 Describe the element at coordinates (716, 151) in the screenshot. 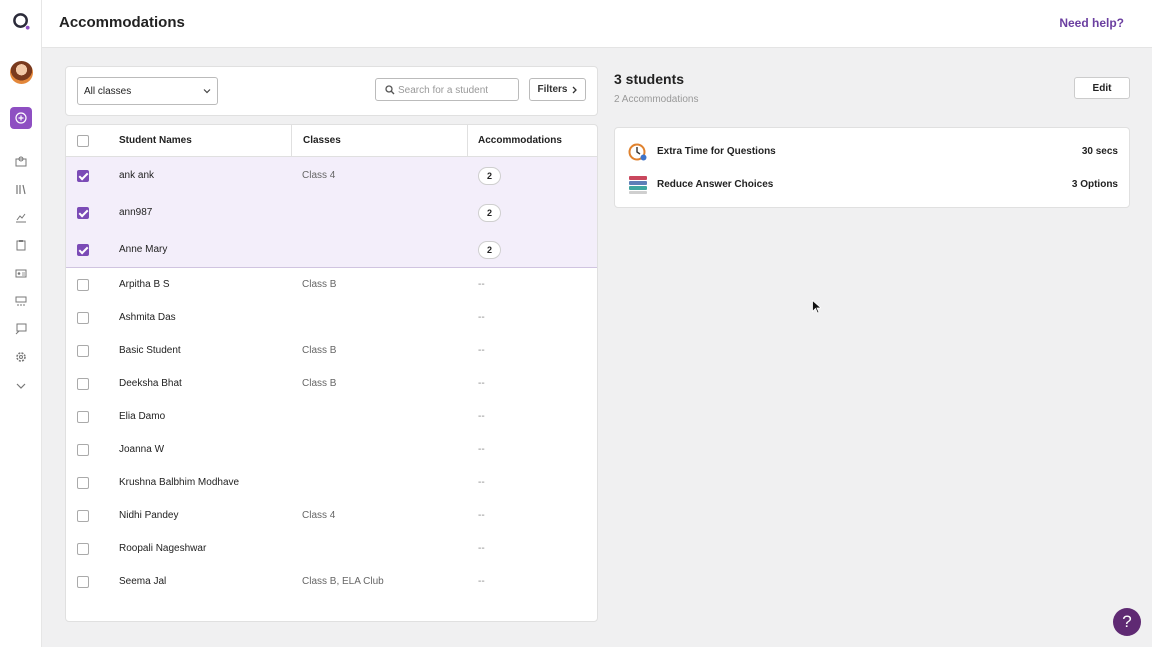

I see `accommodation-label: Extra Time for Questions` at that location.